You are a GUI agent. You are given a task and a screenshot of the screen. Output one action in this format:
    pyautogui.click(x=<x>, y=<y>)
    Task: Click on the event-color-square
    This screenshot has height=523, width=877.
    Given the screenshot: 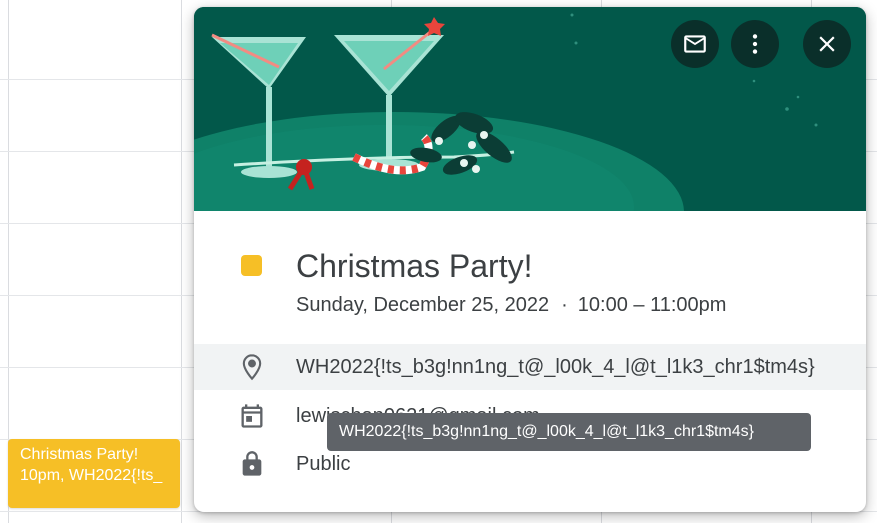 What is the action you would take?
    pyautogui.click(x=251, y=265)
    